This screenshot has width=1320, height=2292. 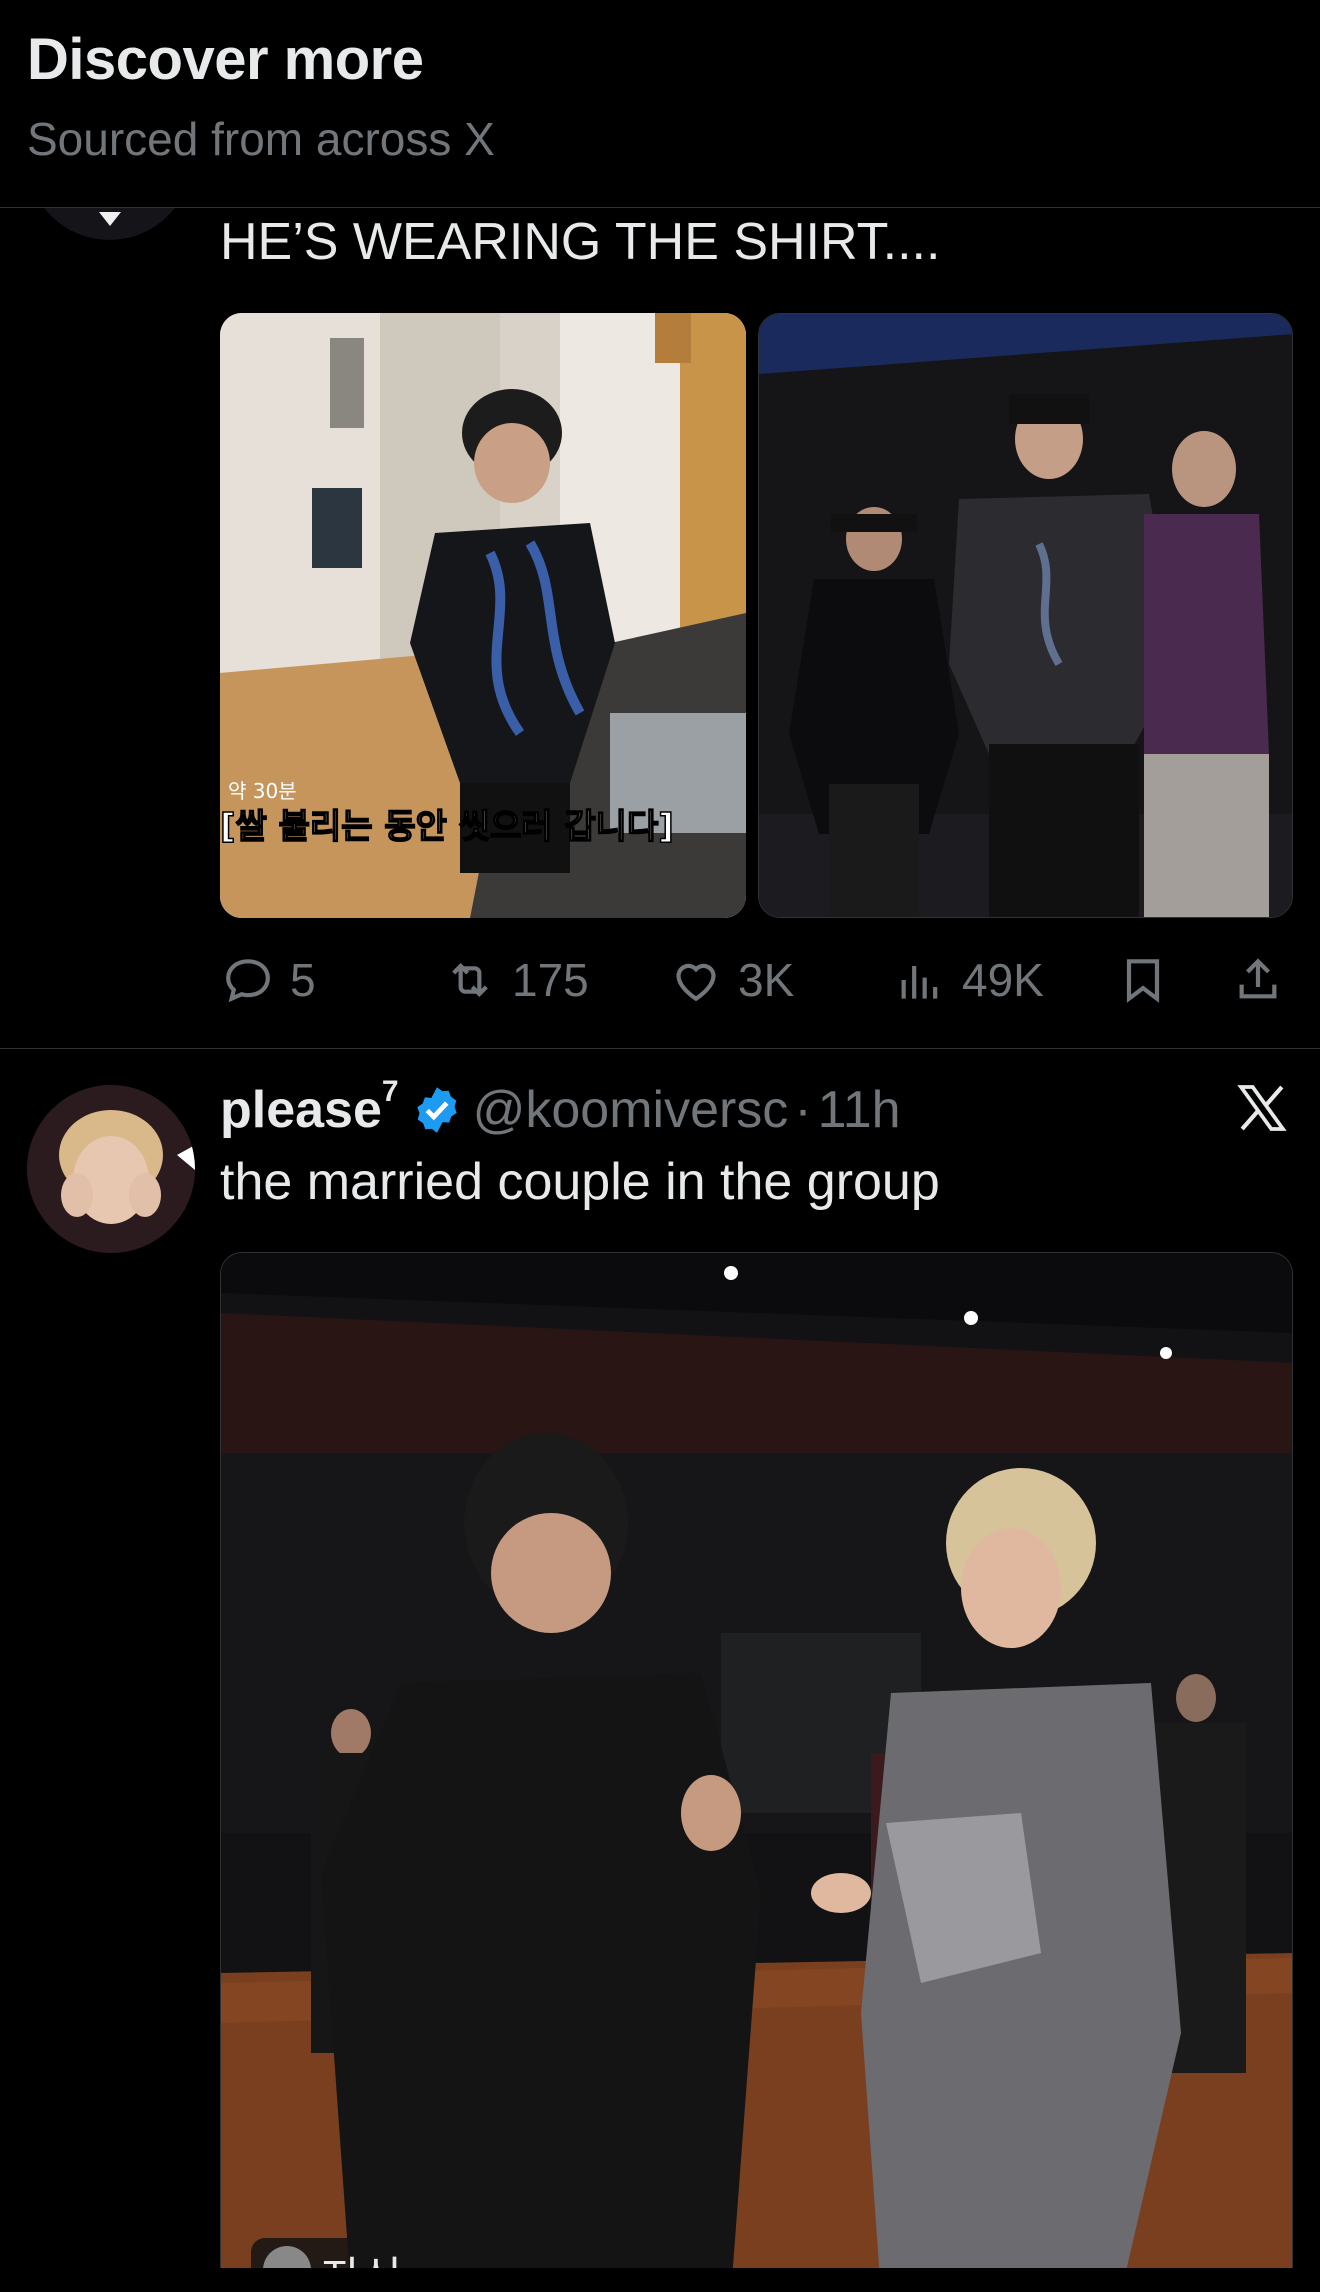 I want to click on display-name: please7, so click(x=309, y=1107).